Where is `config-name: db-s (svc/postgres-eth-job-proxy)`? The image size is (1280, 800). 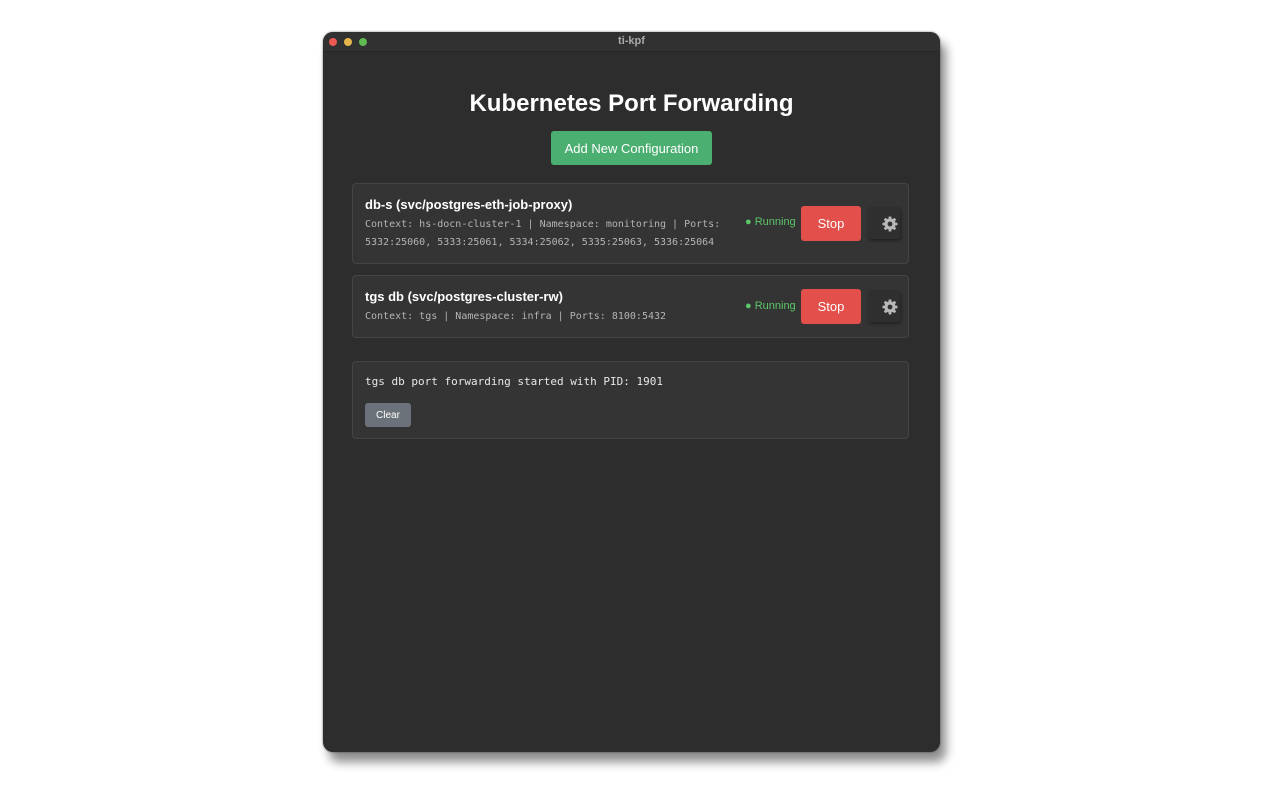
config-name: db-s (svc/postgres-eth-job-proxy) is located at coordinates (469, 204).